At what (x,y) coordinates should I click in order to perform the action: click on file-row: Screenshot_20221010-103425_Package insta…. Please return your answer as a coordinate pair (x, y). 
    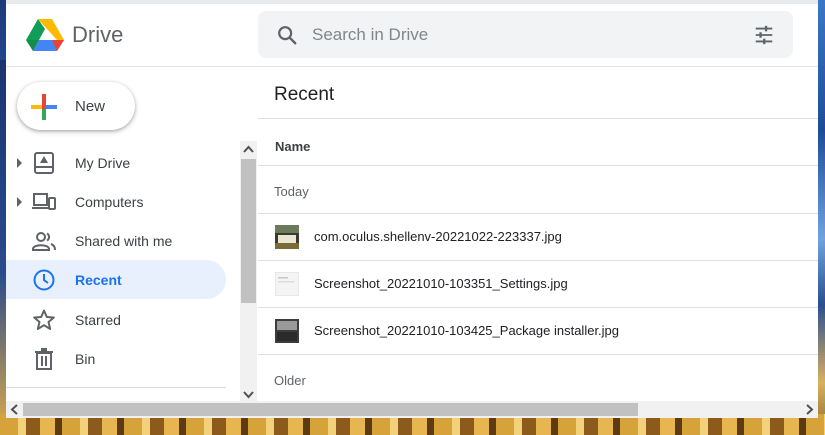
    Looking at the image, I should click on (538, 331).